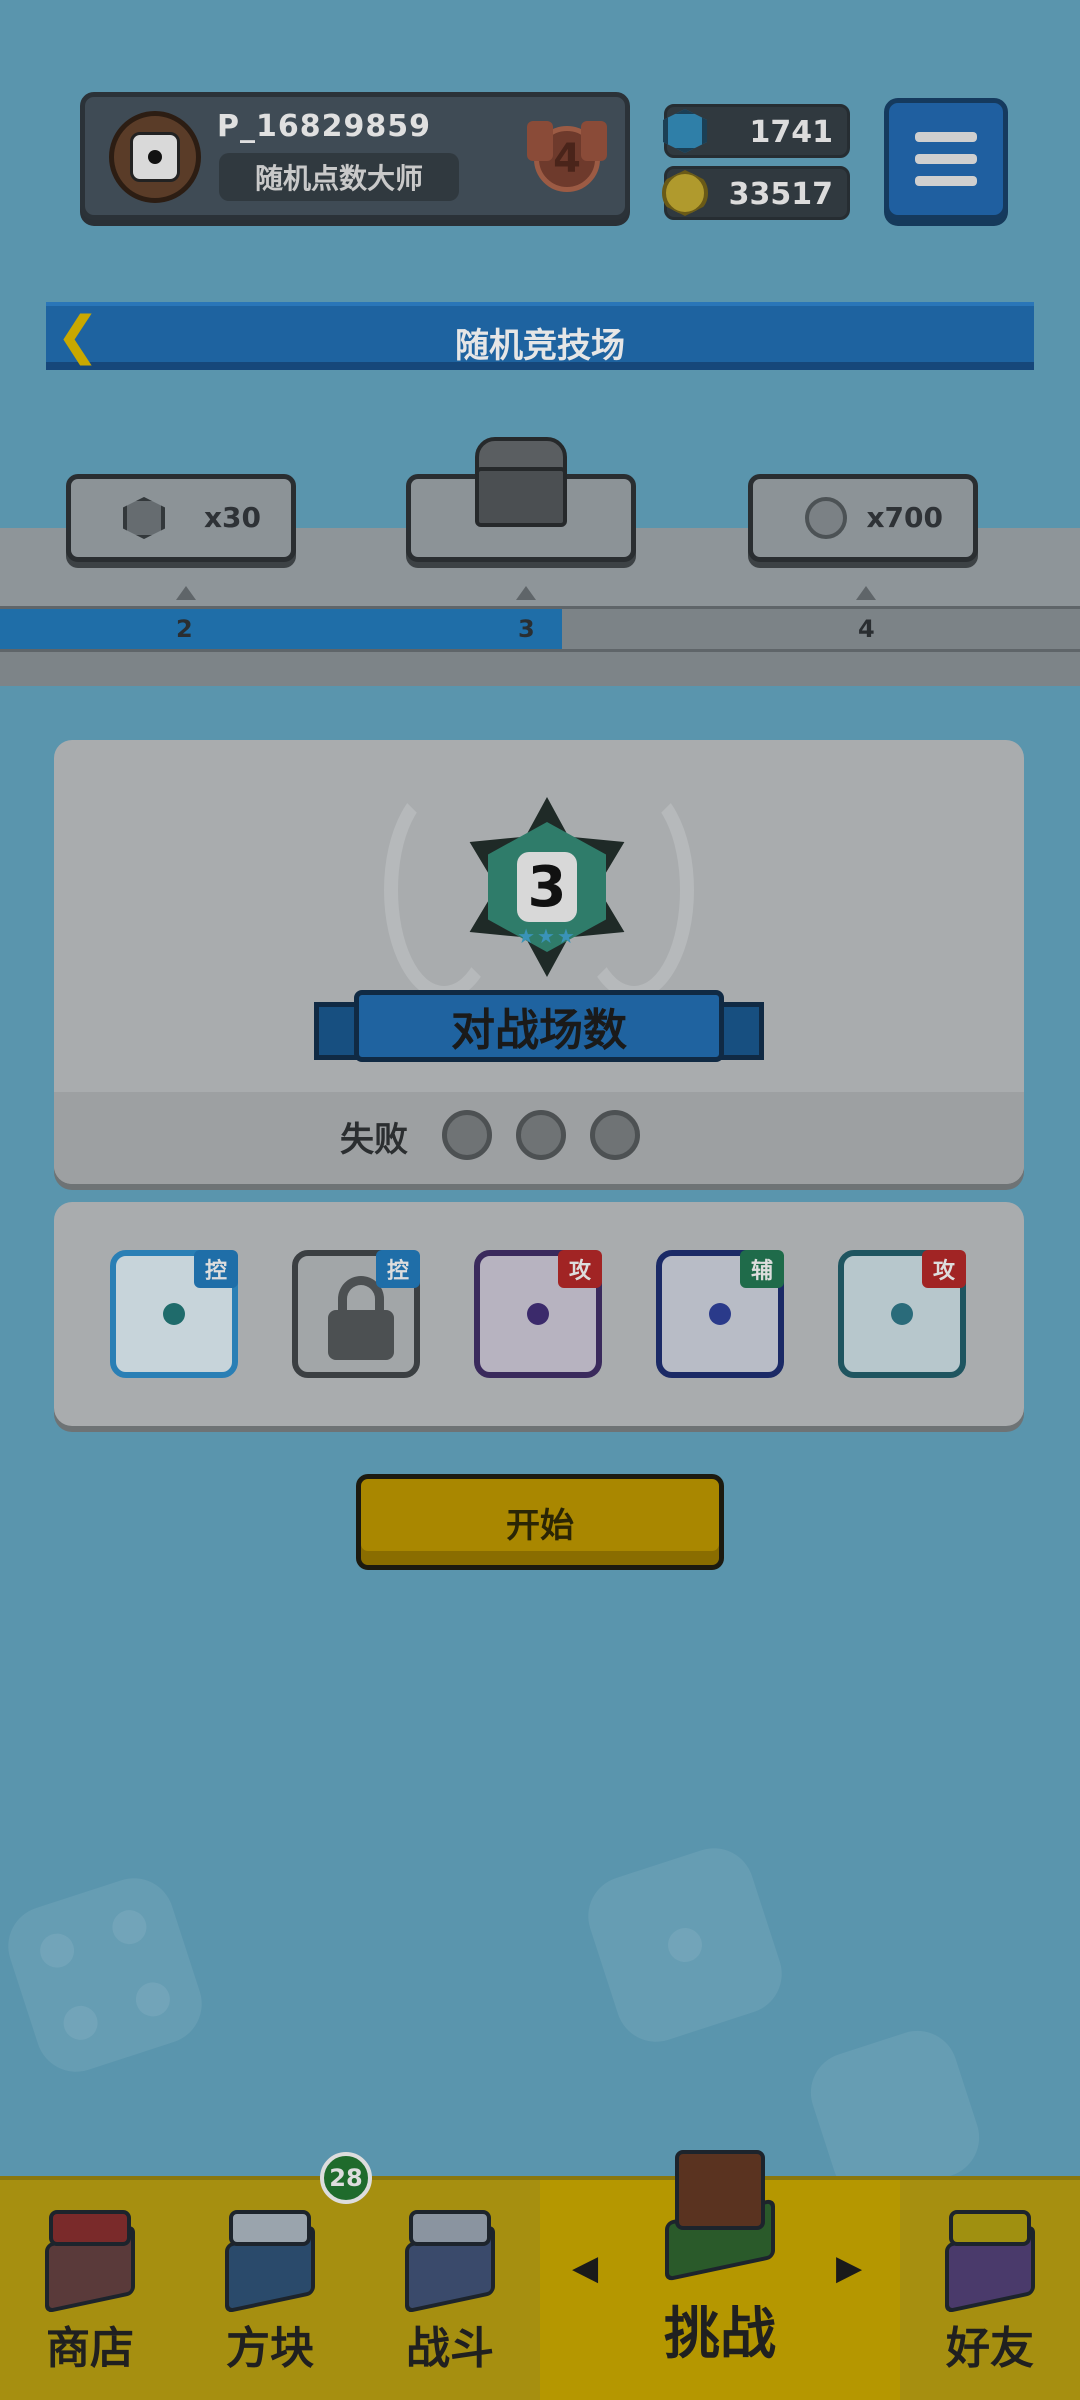  I want to click on gold-coin-icon, so click(685, 193).